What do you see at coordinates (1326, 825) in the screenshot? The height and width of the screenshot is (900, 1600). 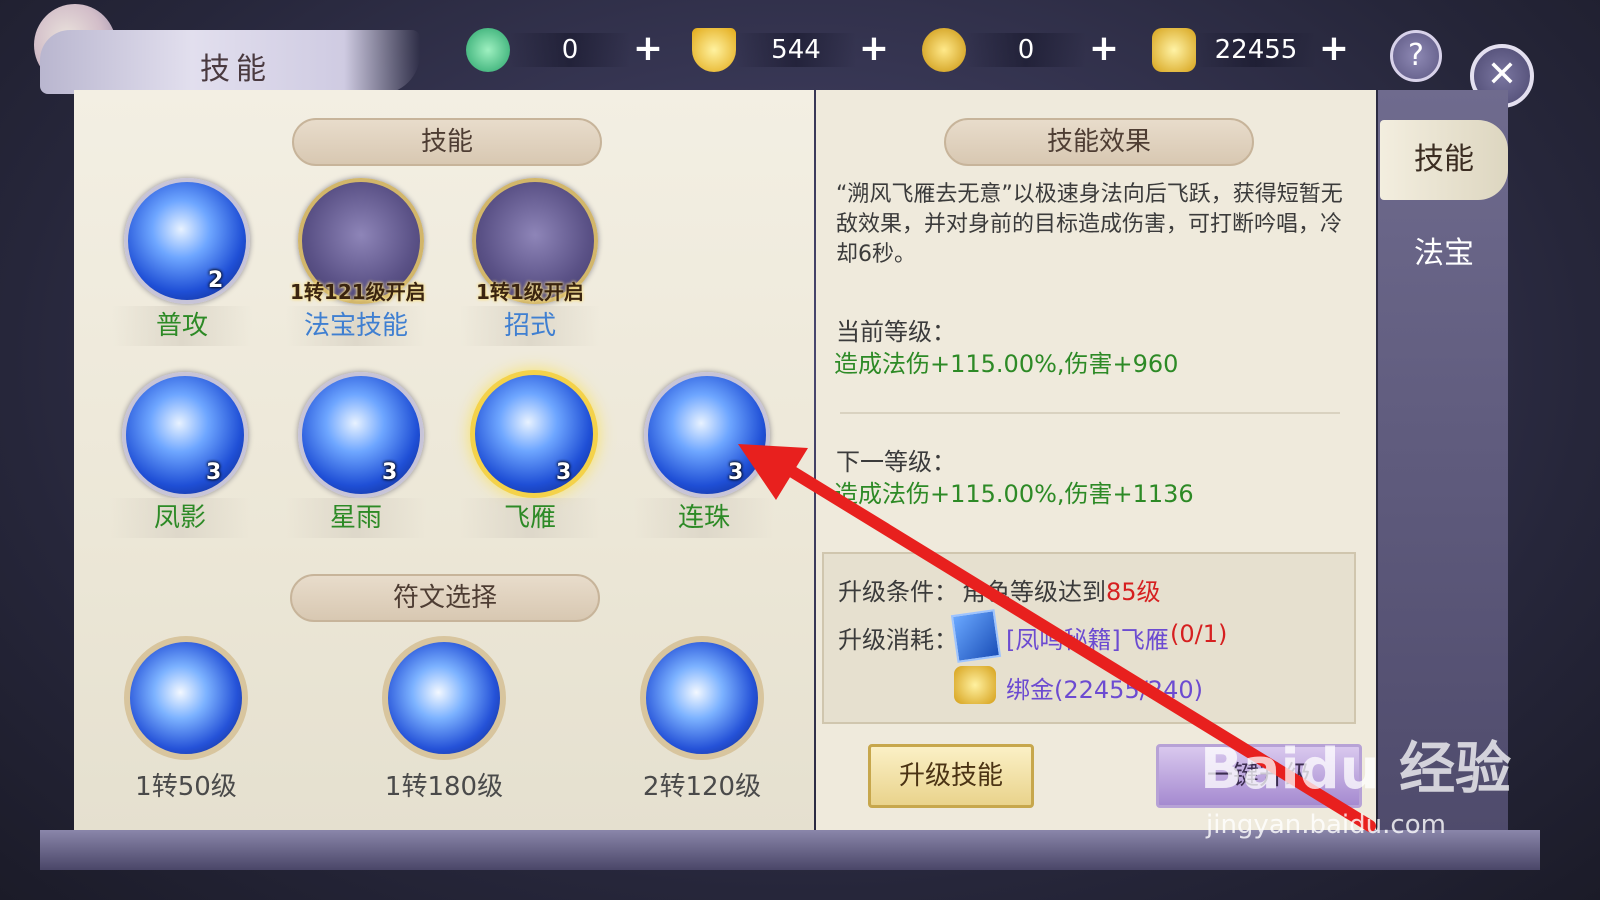 I see `watermark-url: jingyan.baidu.com` at bounding box center [1326, 825].